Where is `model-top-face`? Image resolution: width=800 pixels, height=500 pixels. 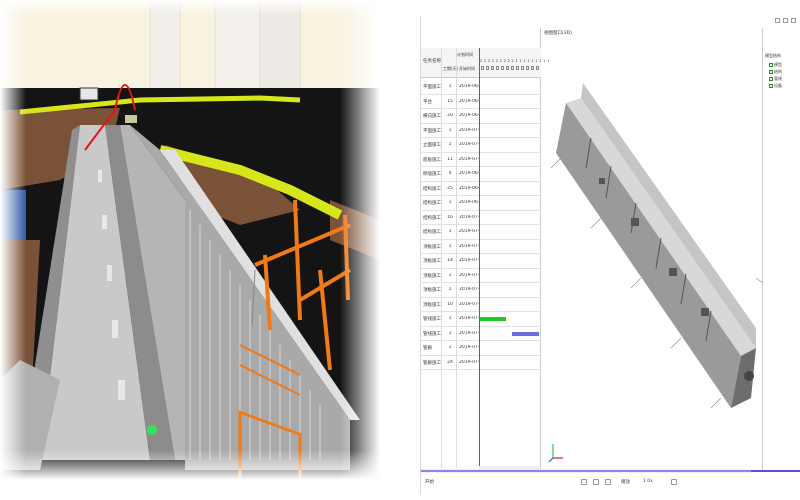
model-top-face is located at coordinates (661, 227).